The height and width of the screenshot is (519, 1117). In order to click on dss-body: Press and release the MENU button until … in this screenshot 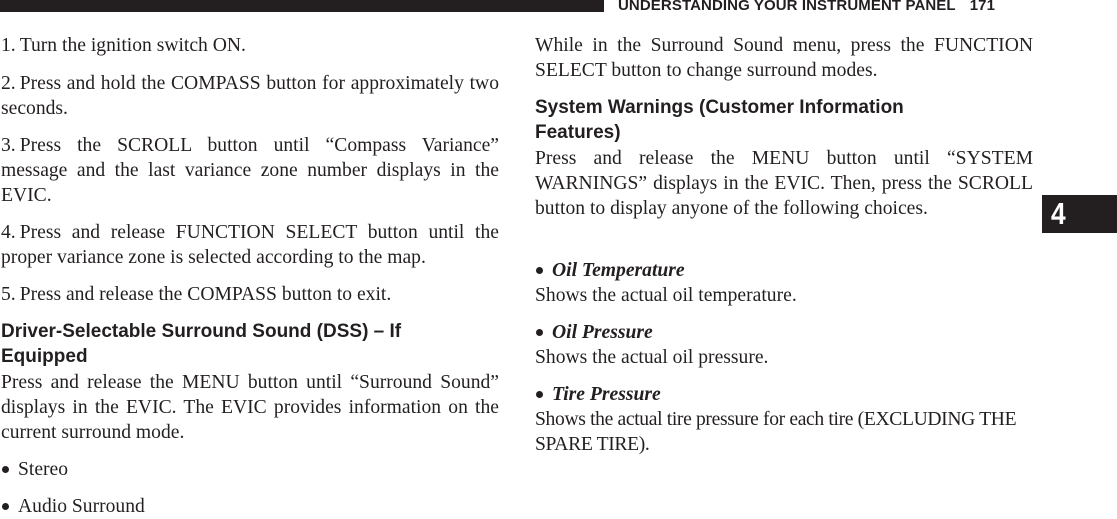, I will do `click(250, 407)`.